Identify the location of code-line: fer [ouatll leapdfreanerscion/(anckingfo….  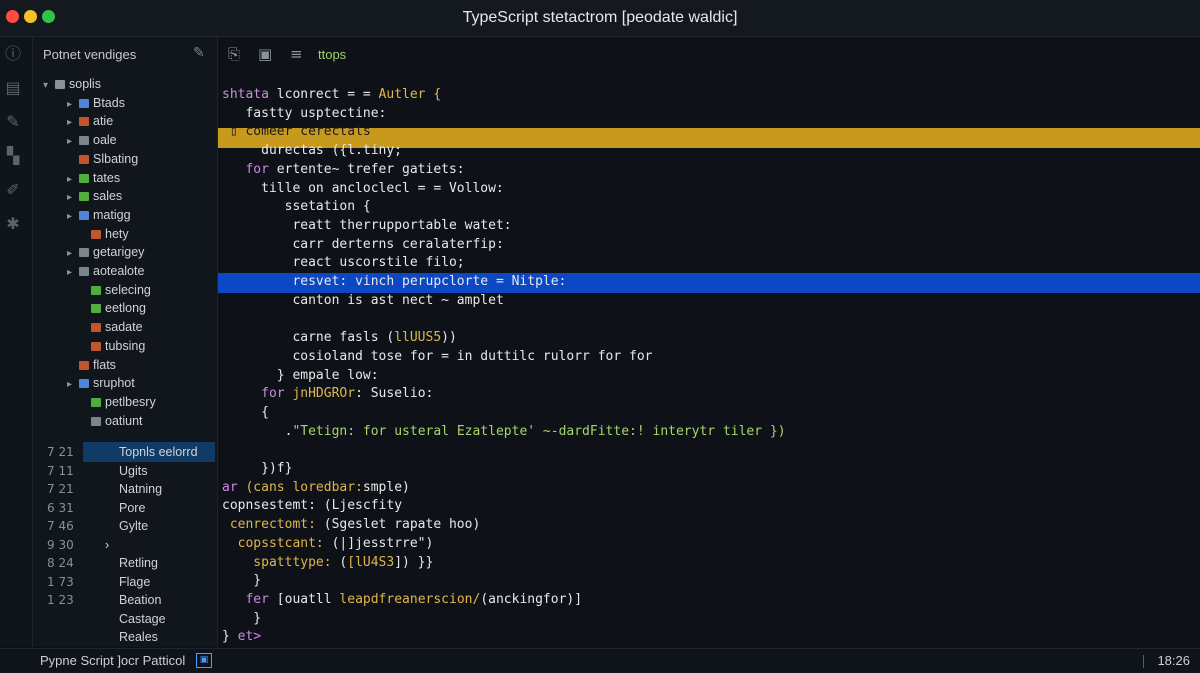
(402, 600).